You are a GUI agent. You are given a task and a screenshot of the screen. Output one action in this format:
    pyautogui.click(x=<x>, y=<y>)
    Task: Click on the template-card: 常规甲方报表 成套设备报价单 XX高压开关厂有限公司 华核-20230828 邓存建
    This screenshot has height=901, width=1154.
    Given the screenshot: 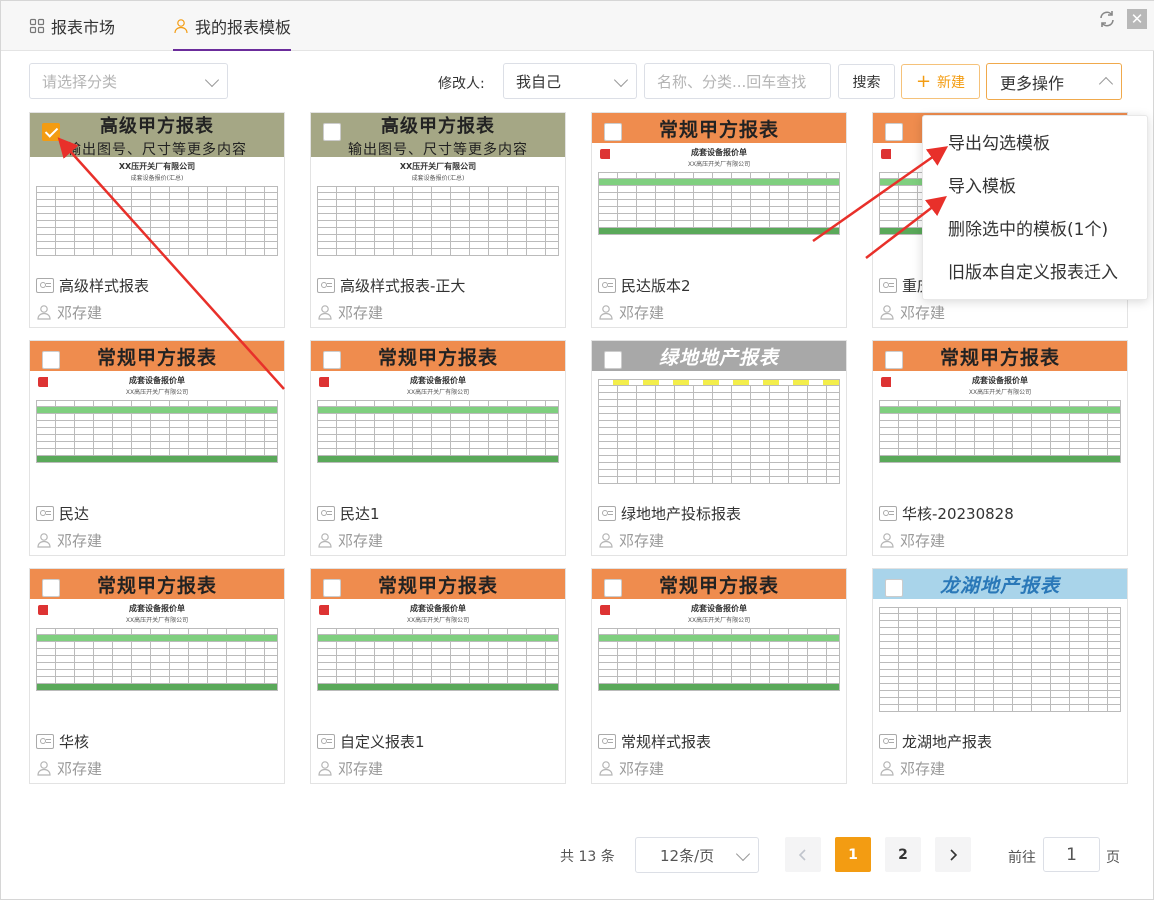 What is the action you would take?
    pyautogui.click(x=1000, y=448)
    